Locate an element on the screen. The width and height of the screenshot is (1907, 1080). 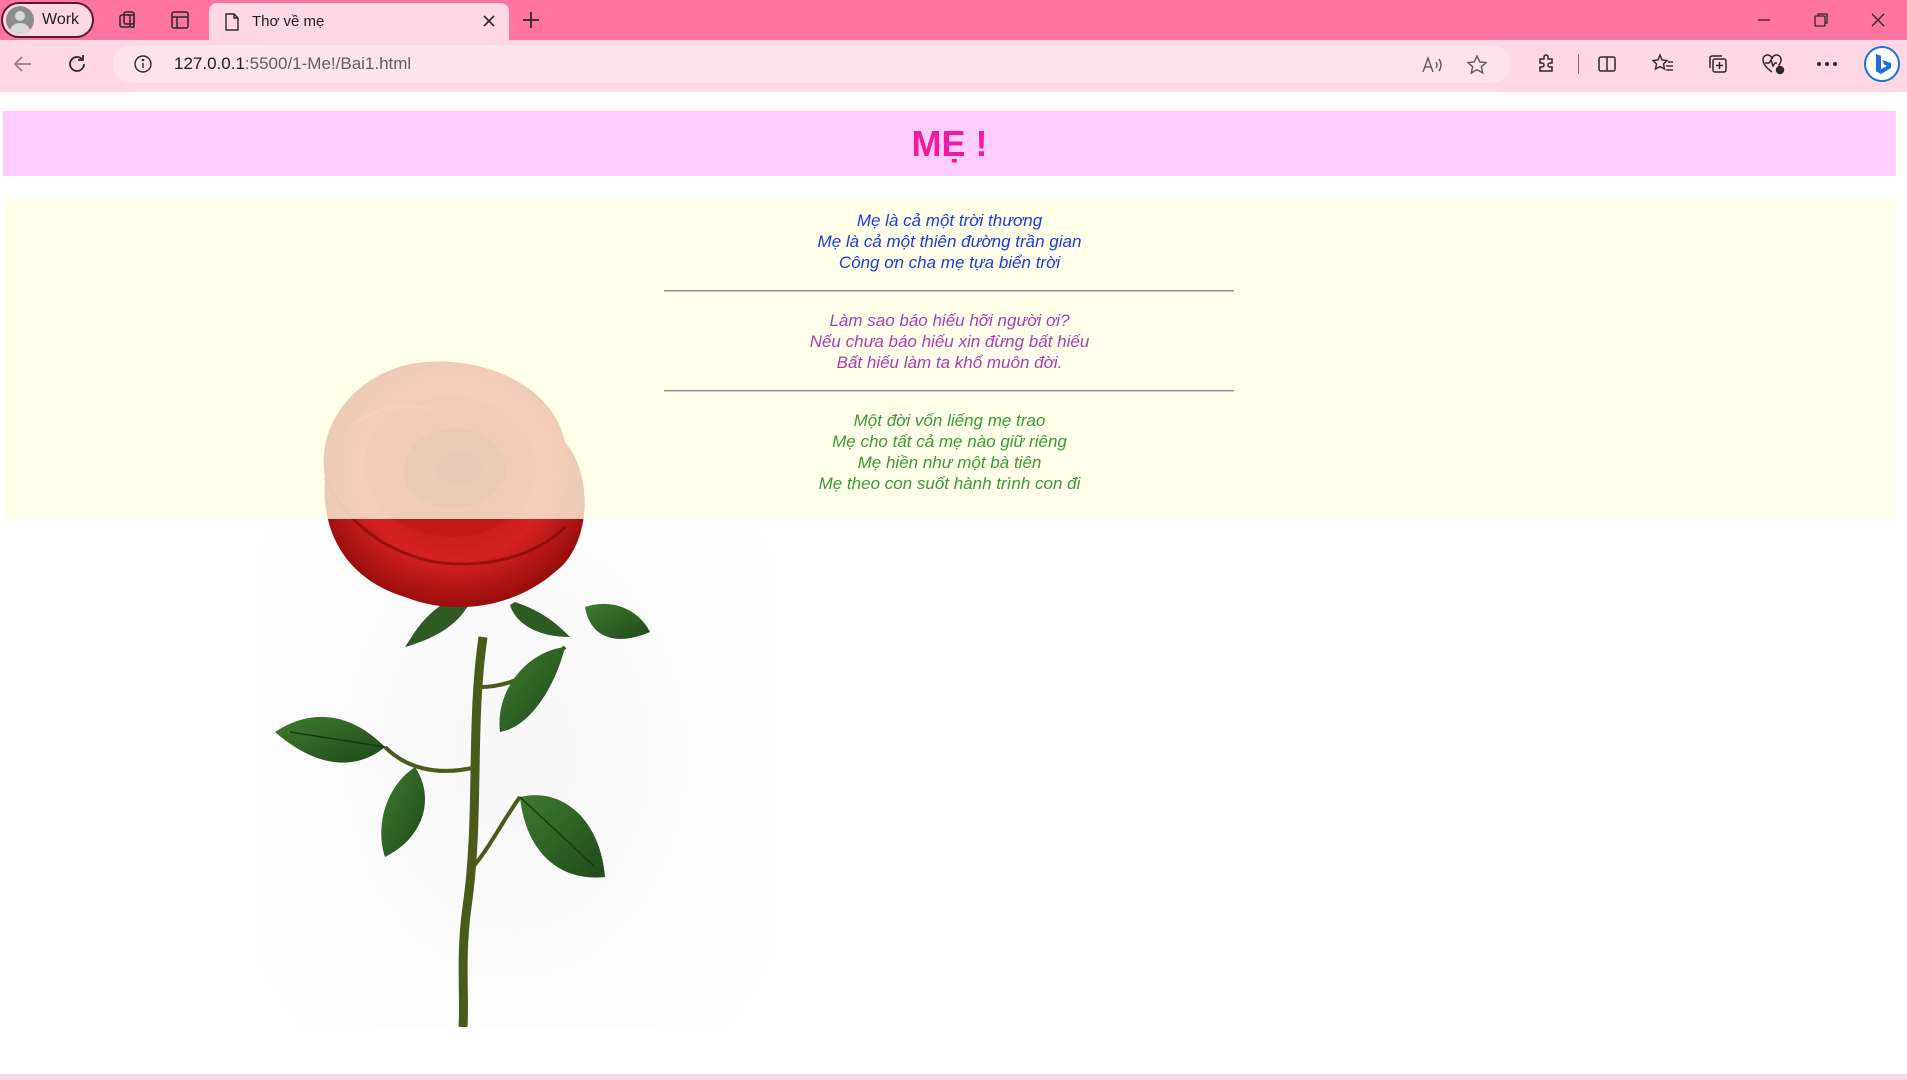
browser-toolbar: 127.0.0.1:5500/1-Me!/Bai1.html is located at coordinates (953, 64).